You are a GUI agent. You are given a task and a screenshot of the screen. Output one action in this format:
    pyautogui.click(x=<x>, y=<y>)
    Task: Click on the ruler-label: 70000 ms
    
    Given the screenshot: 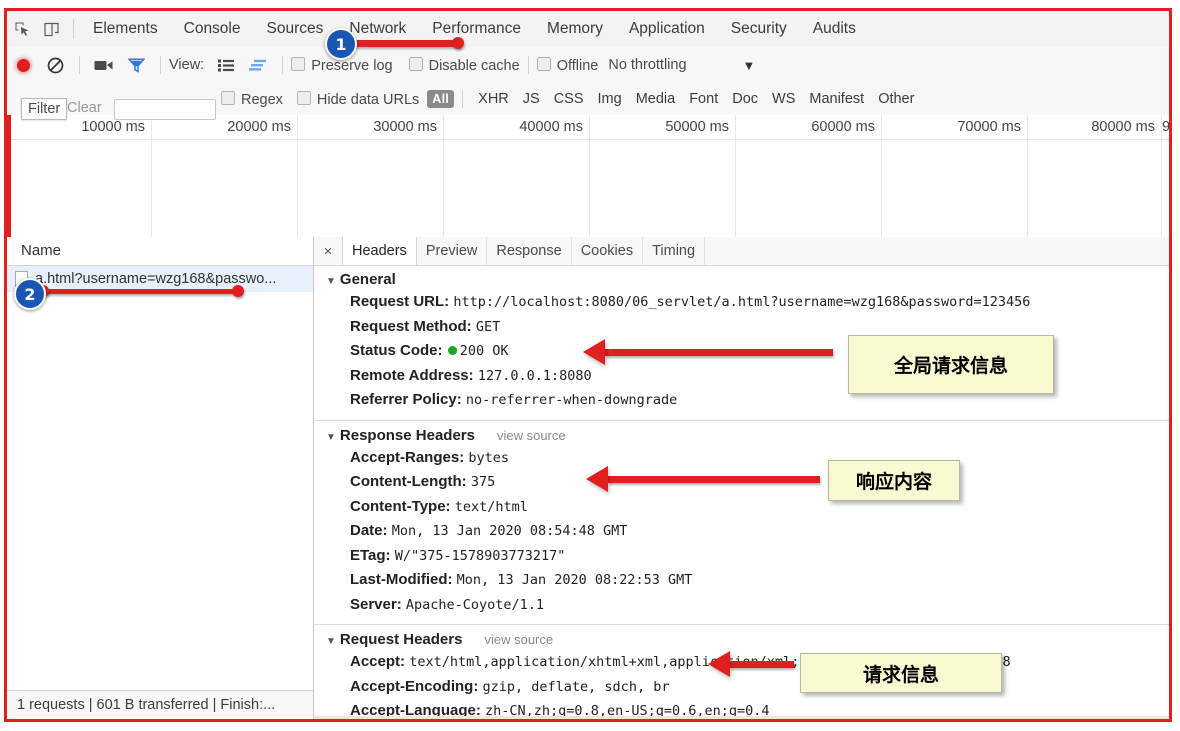 What is the action you would take?
    pyautogui.click(x=989, y=127)
    